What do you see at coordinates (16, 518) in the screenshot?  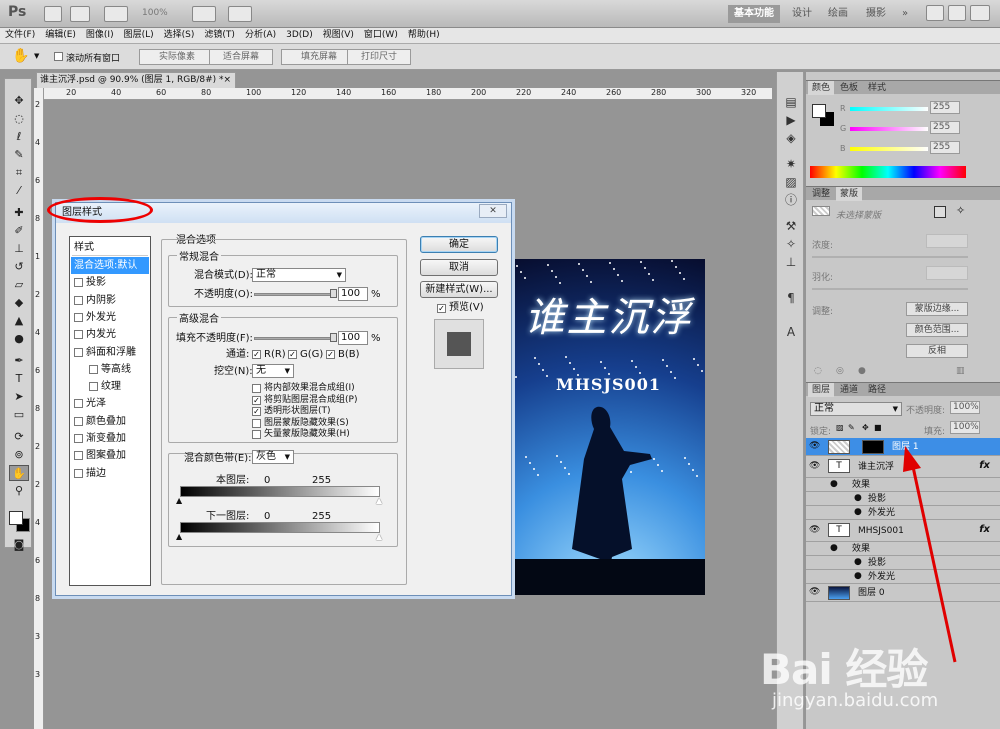 I see `foreground-color-swatch` at bounding box center [16, 518].